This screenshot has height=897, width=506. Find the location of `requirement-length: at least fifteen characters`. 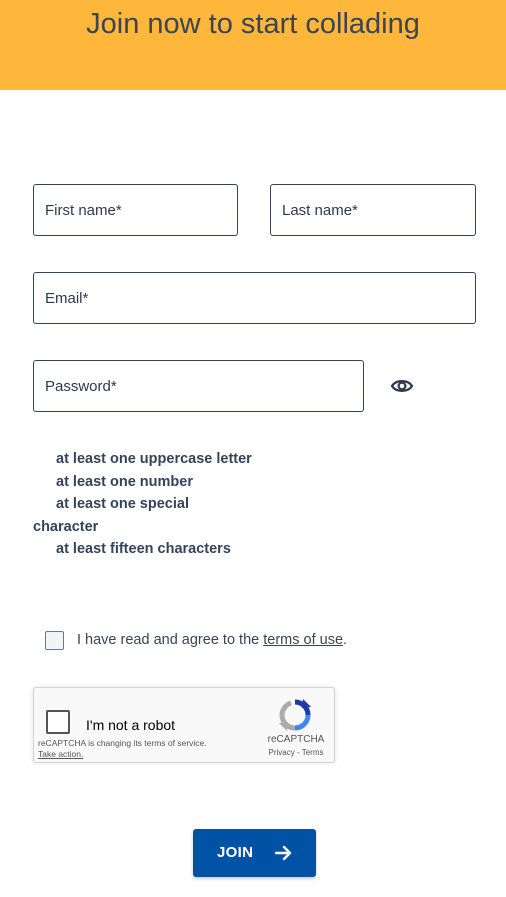

requirement-length: at least fifteen characters is located at coordinates (143, 549).